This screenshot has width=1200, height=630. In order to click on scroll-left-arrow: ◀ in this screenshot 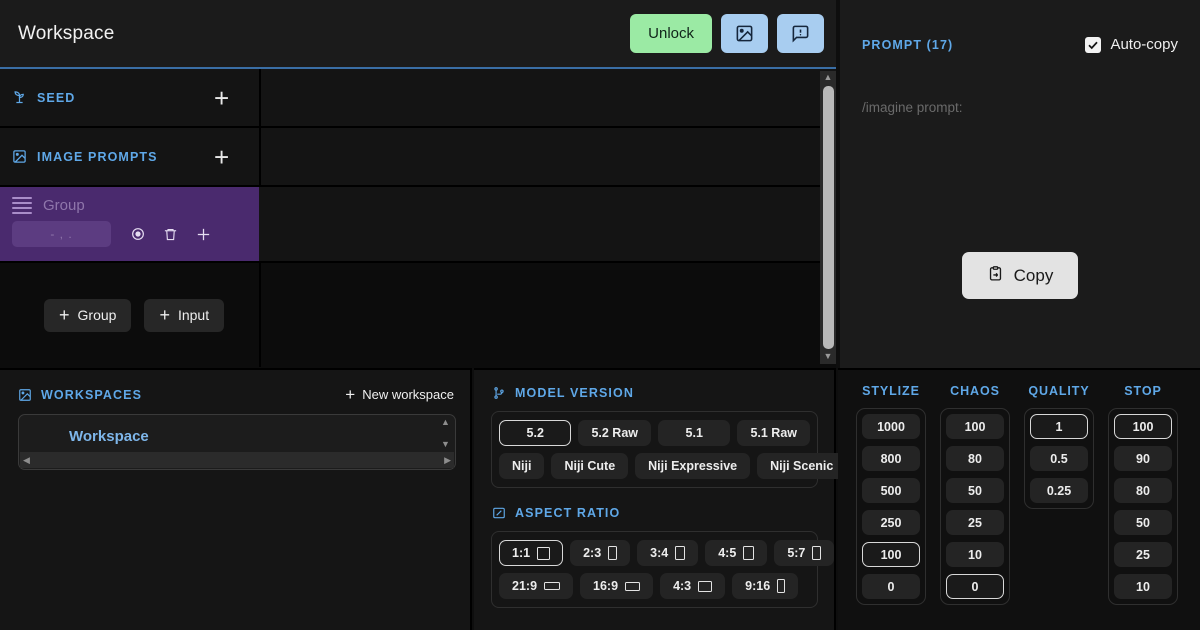, I will do `click(26, 460)`.